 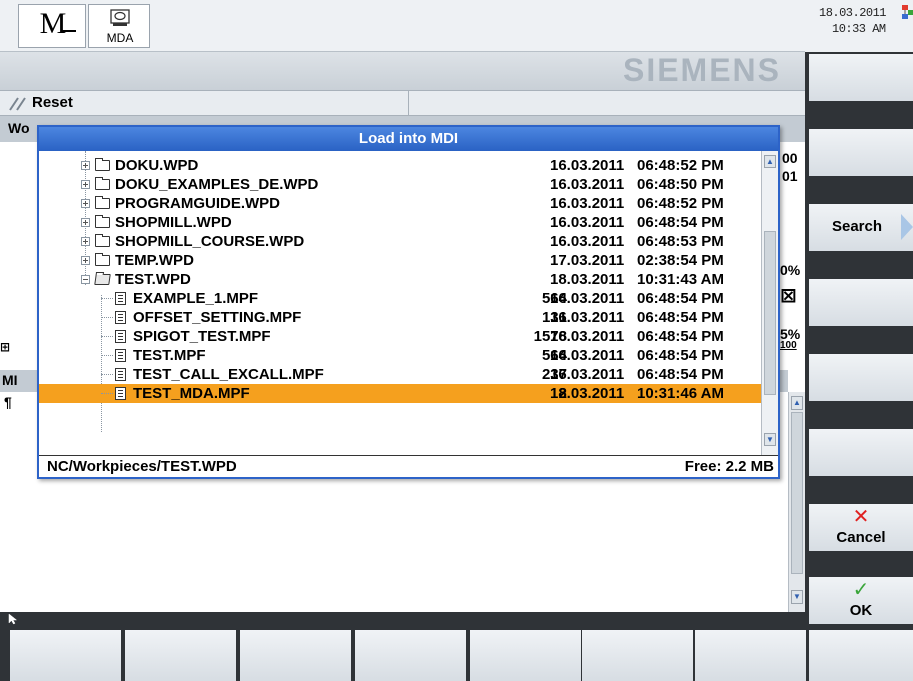 What do you see at coordinates (861, 527) in the screenshot?
I see `cancel-softkey: ✕ Cancel` at bounding box center [861, 527].